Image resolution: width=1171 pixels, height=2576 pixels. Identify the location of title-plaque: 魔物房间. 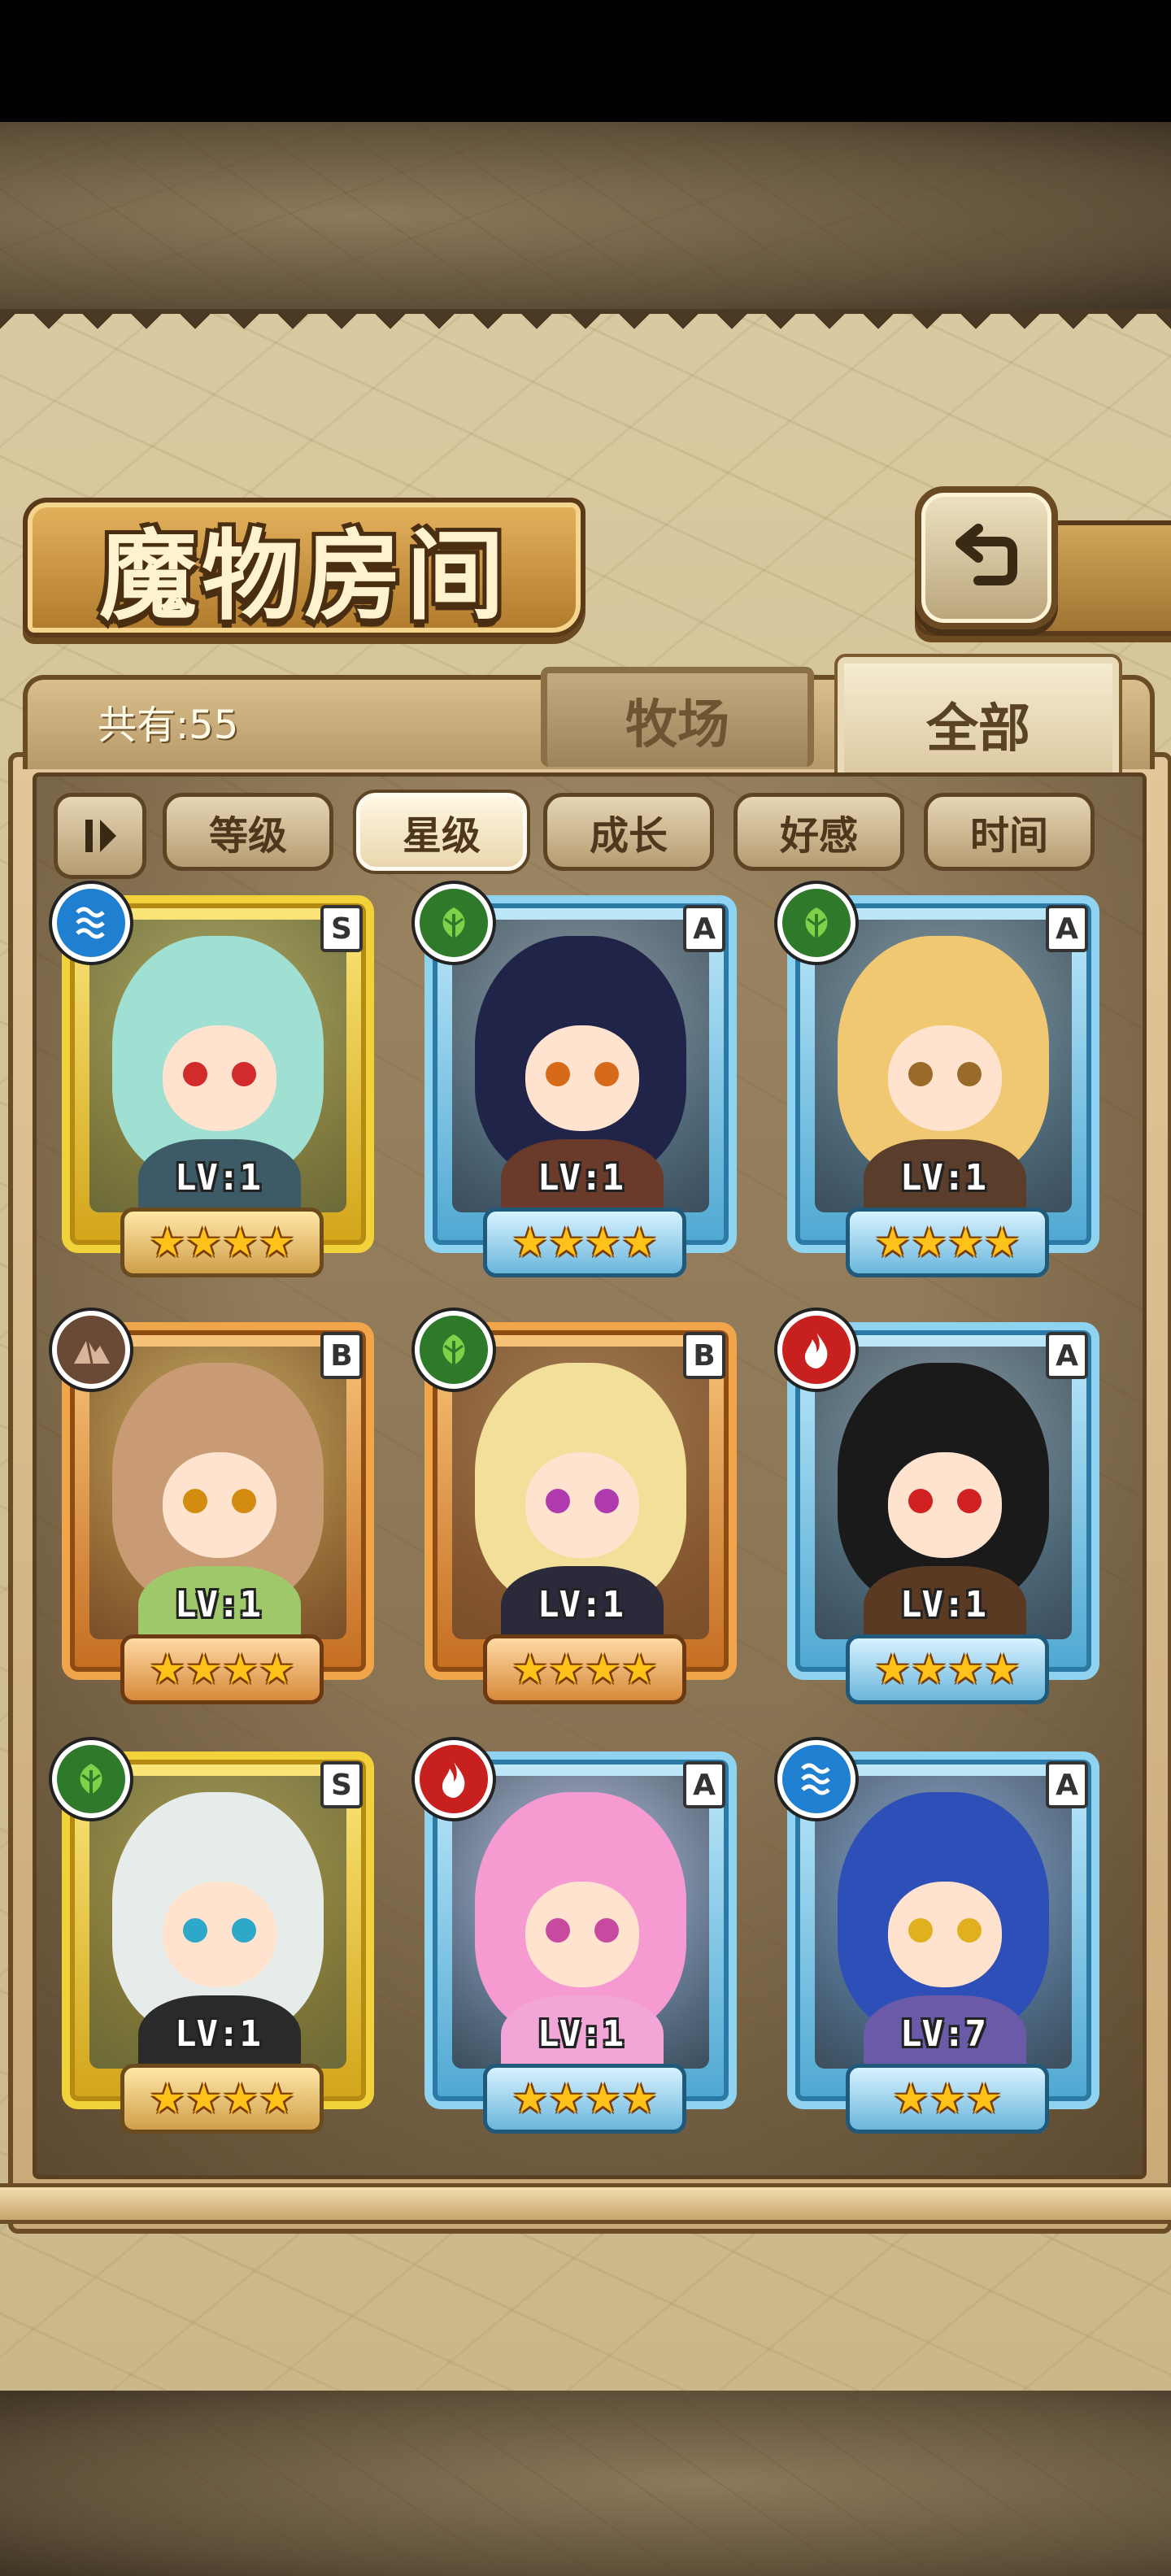
(305, 568).